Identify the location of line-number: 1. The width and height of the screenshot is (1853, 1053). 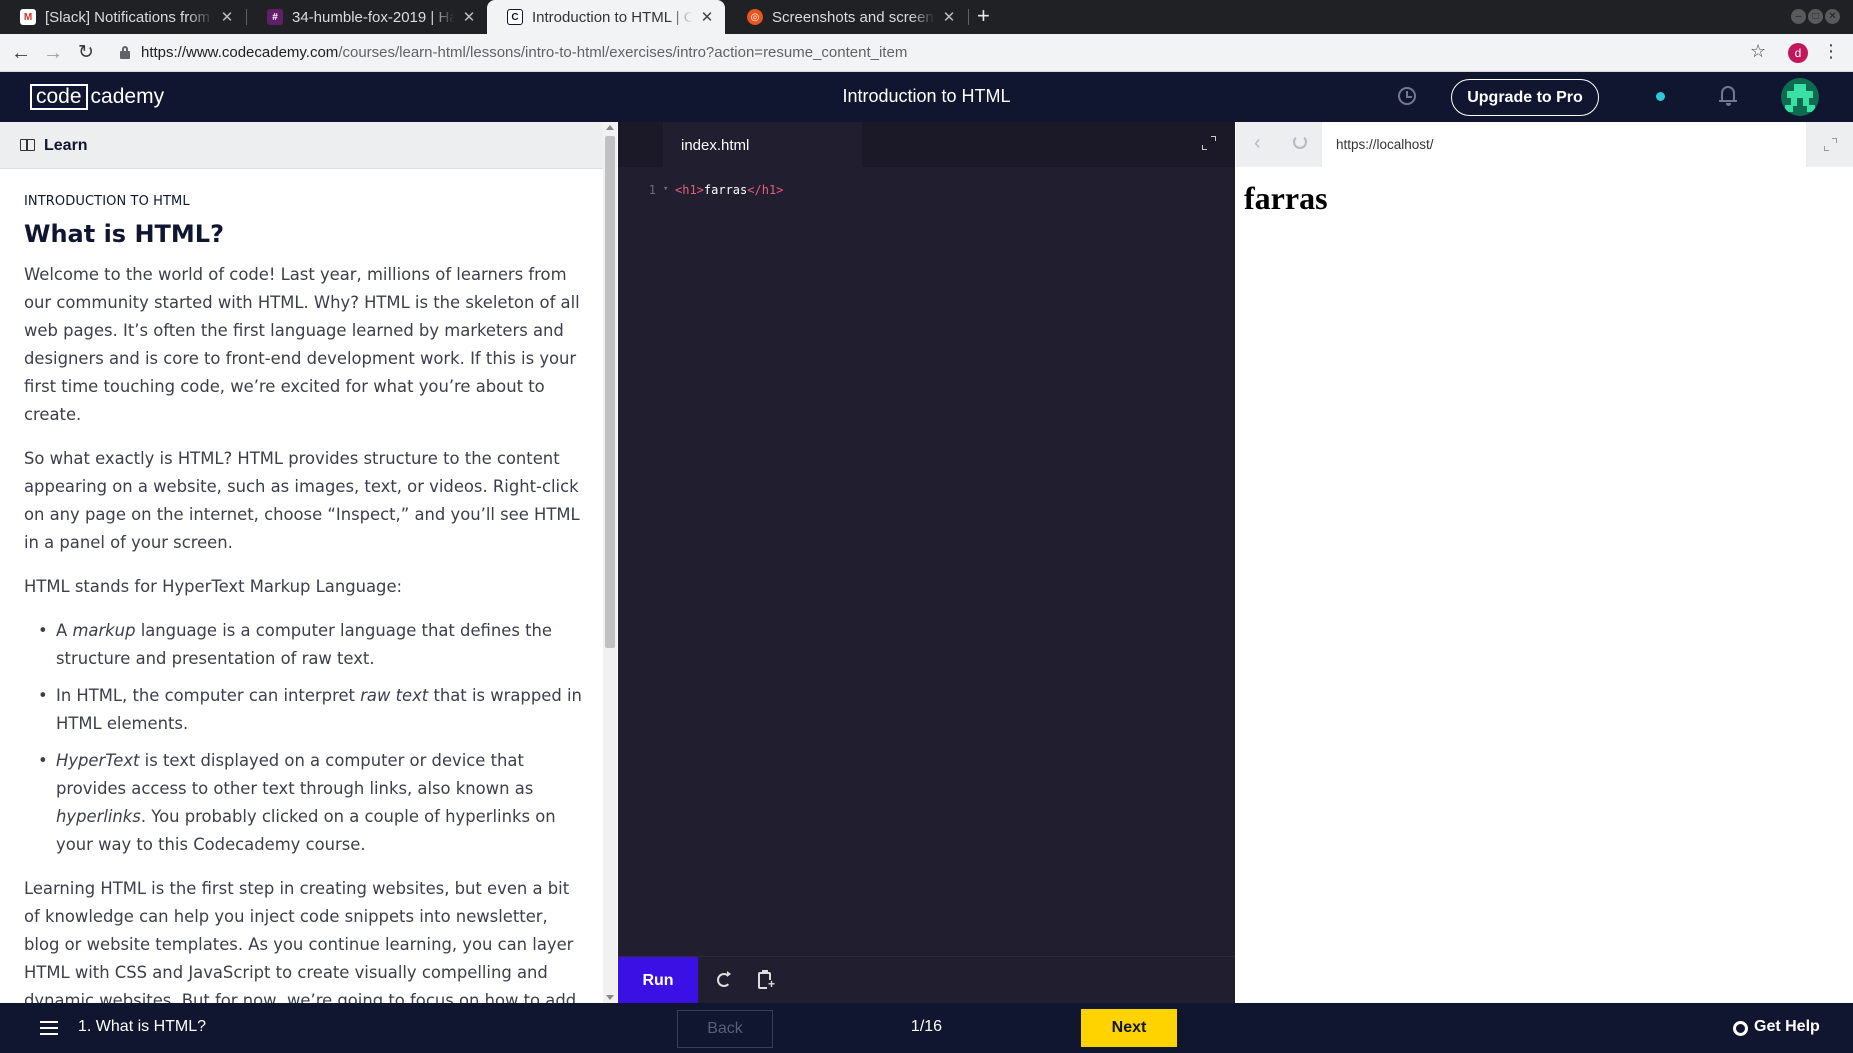
(652, 190).